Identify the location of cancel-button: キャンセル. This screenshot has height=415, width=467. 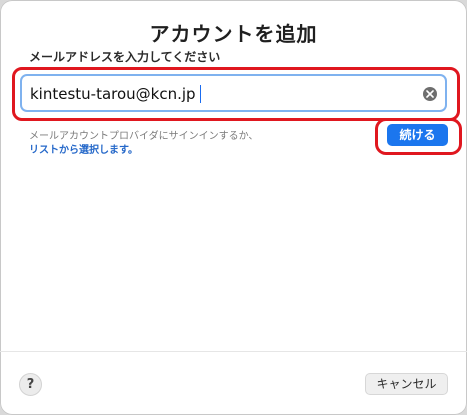
(406, 384).